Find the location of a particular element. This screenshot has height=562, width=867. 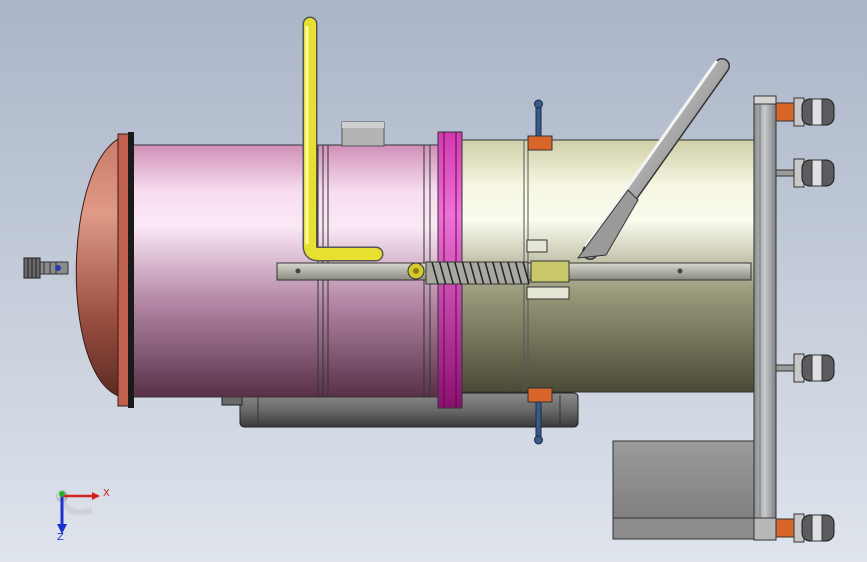

vertical-frame is located at coordinates (765, 318).